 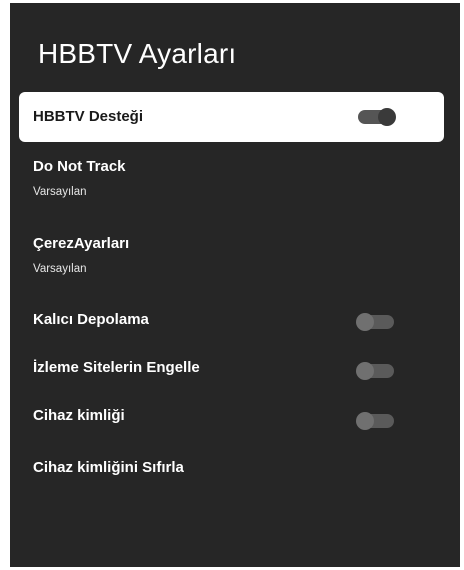 I want to click on setting-label: ÇerezAyarları, so click(x=81, y=243).